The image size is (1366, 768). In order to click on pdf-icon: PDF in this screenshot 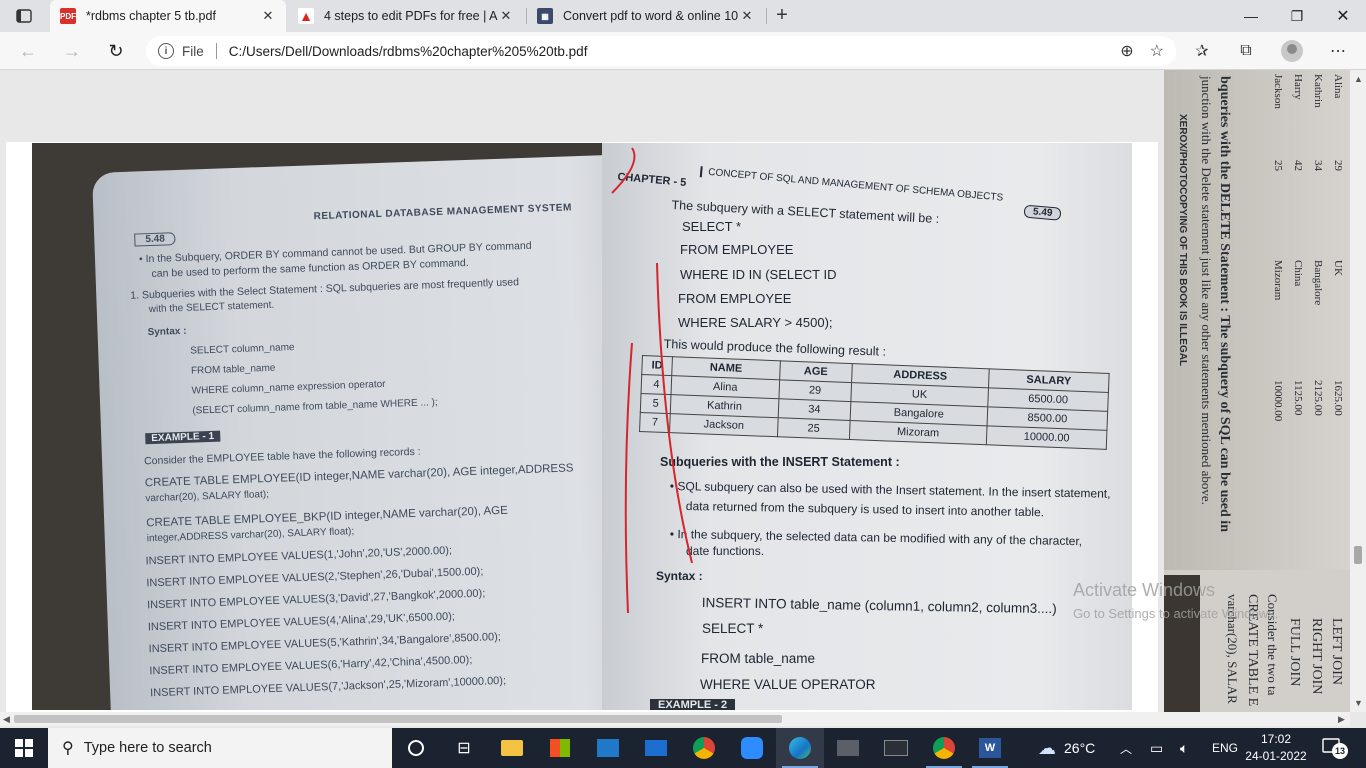, I will do `click(68, 16)`.